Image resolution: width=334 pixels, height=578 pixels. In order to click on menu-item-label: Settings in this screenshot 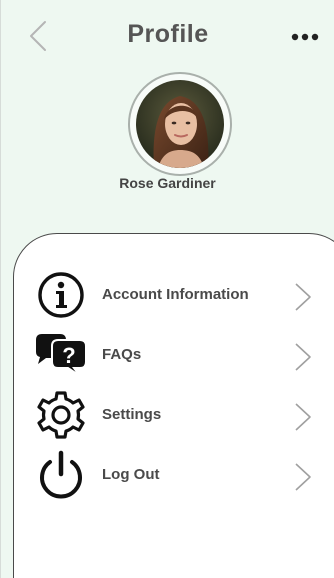, I will do `click(132, 414)`.